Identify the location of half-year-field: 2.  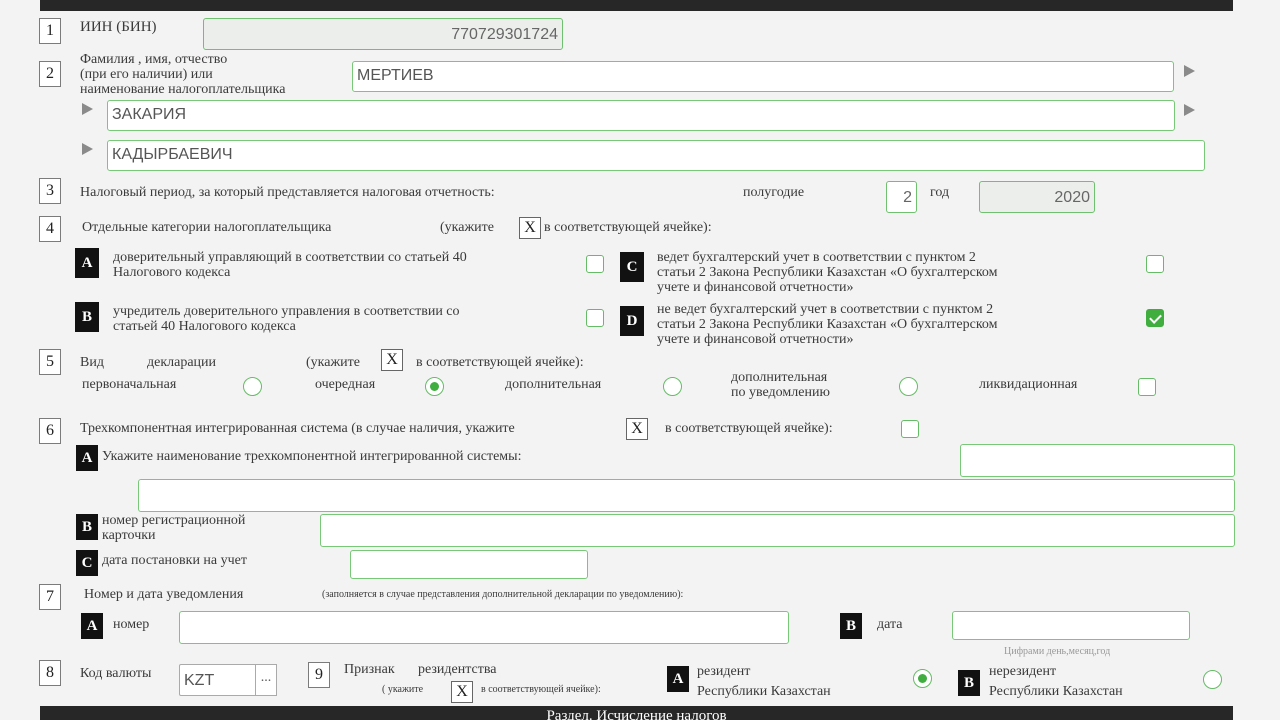
(901, 197).